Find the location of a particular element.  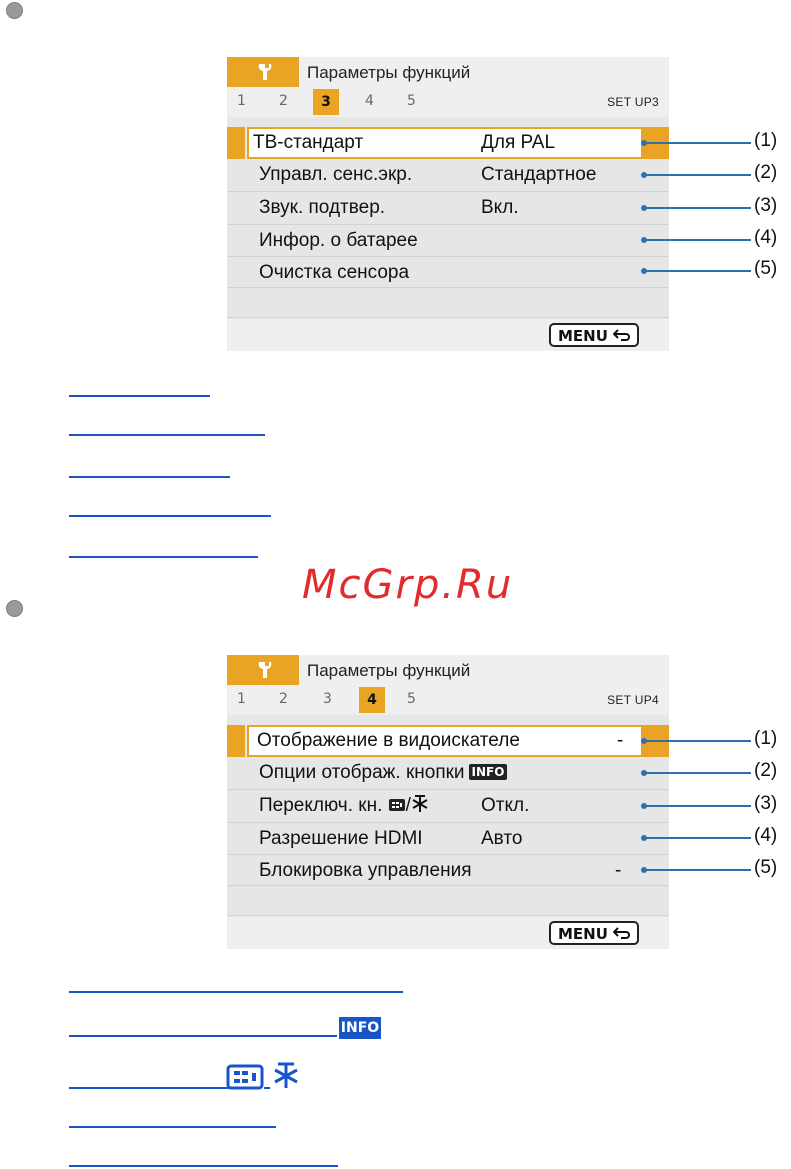

menu-item-control-lock: Блокировка управления - is located at coordinates (448, 871).